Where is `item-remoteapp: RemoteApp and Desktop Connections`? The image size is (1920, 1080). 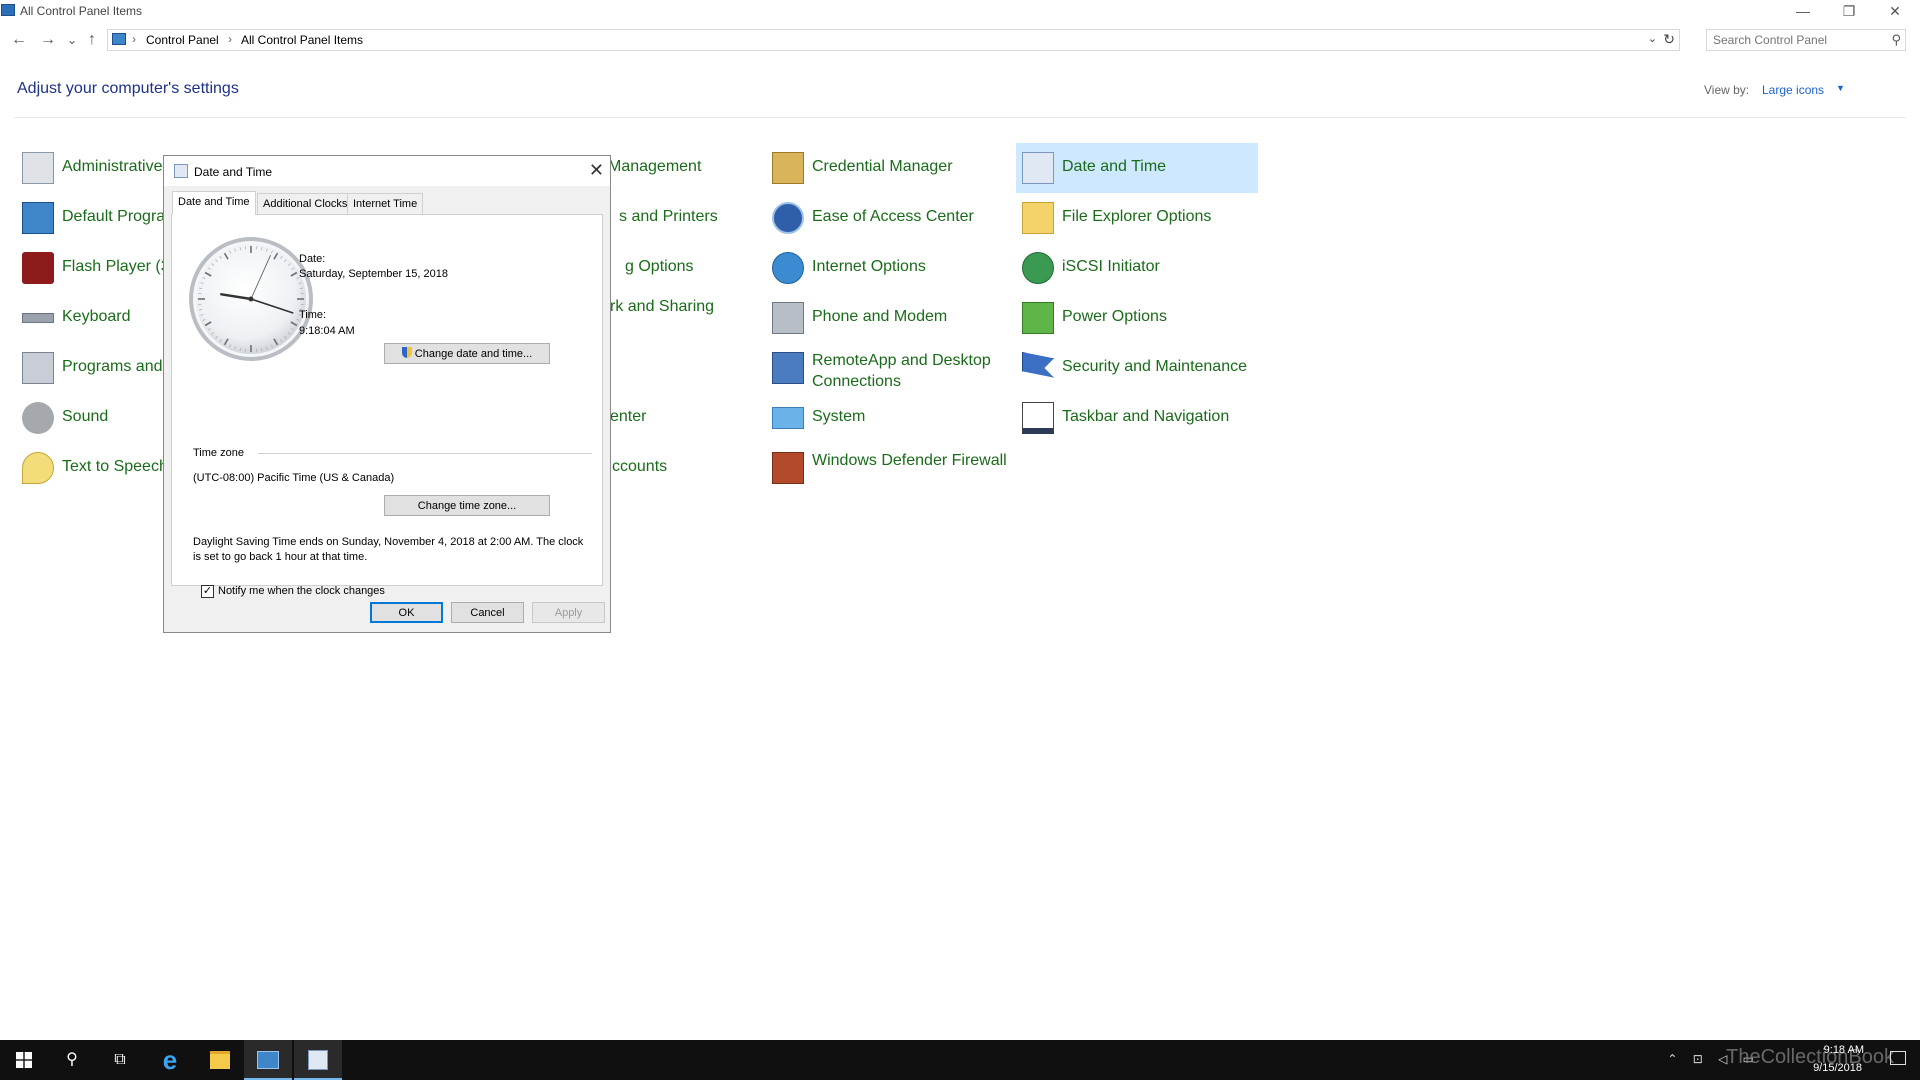 item-remoteapp: RemoteApp and Desktop Connections is located at coordinates (891, 368).